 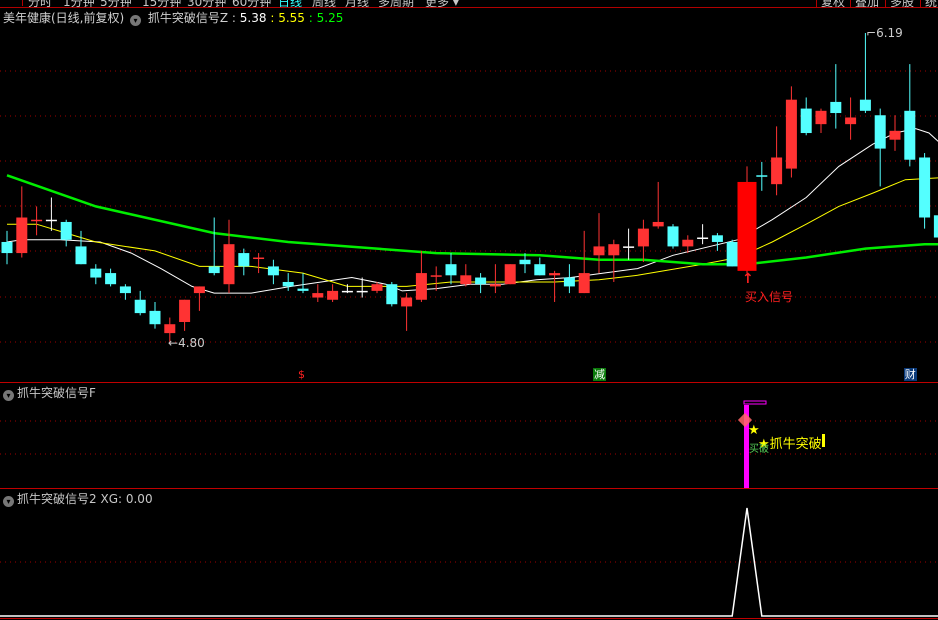 What do you see at coordinates (910, 374) in the screenshot?
I see `event-tag: 财` at bounding box center [910, 374].